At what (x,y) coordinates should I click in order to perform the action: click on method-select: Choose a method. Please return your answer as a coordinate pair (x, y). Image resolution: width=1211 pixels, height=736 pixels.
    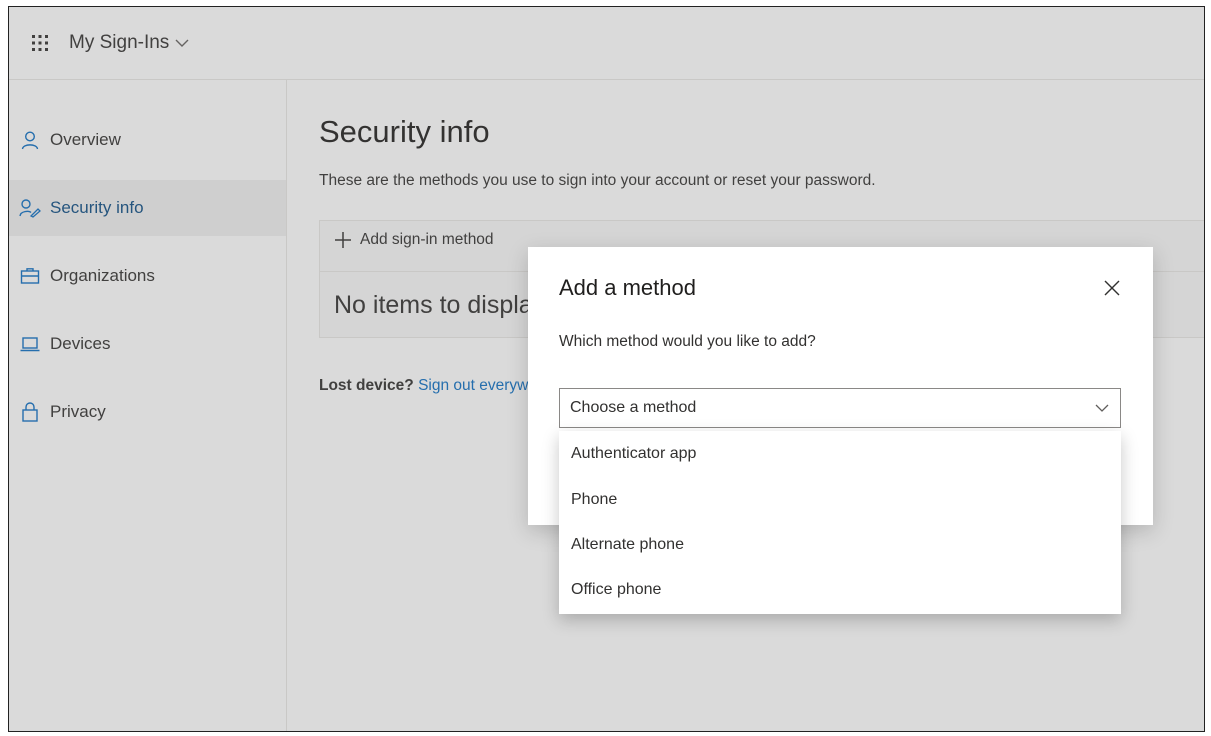
    Looking at the image, I should click on (840, 408).